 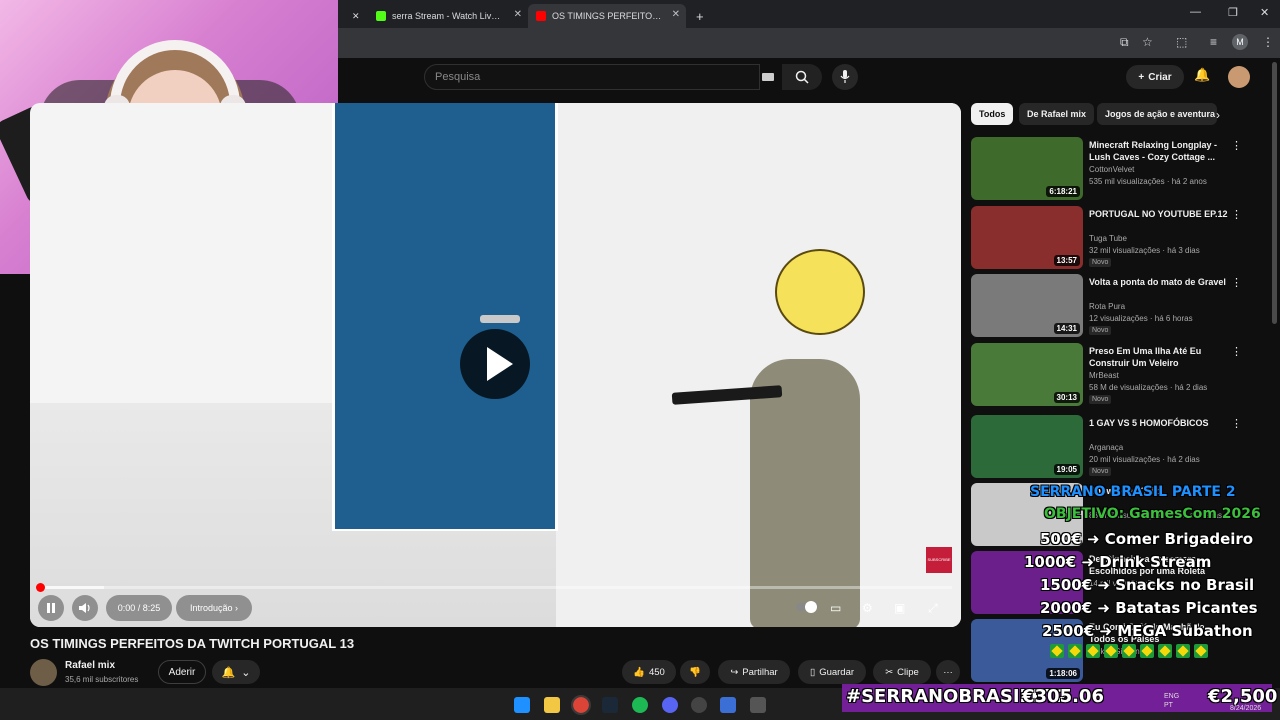 What do you see at coordinates (1124, 42) in the screenshot?
I see `cast-icon: ⧉` at bounding box center [1124, 42].